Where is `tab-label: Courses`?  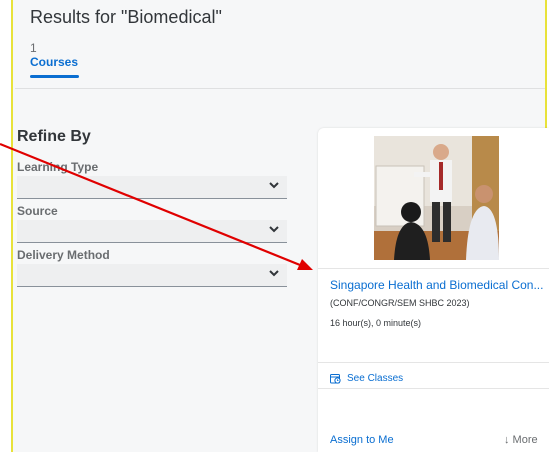
tab-label: Courses is located at coordinates (54, 62).